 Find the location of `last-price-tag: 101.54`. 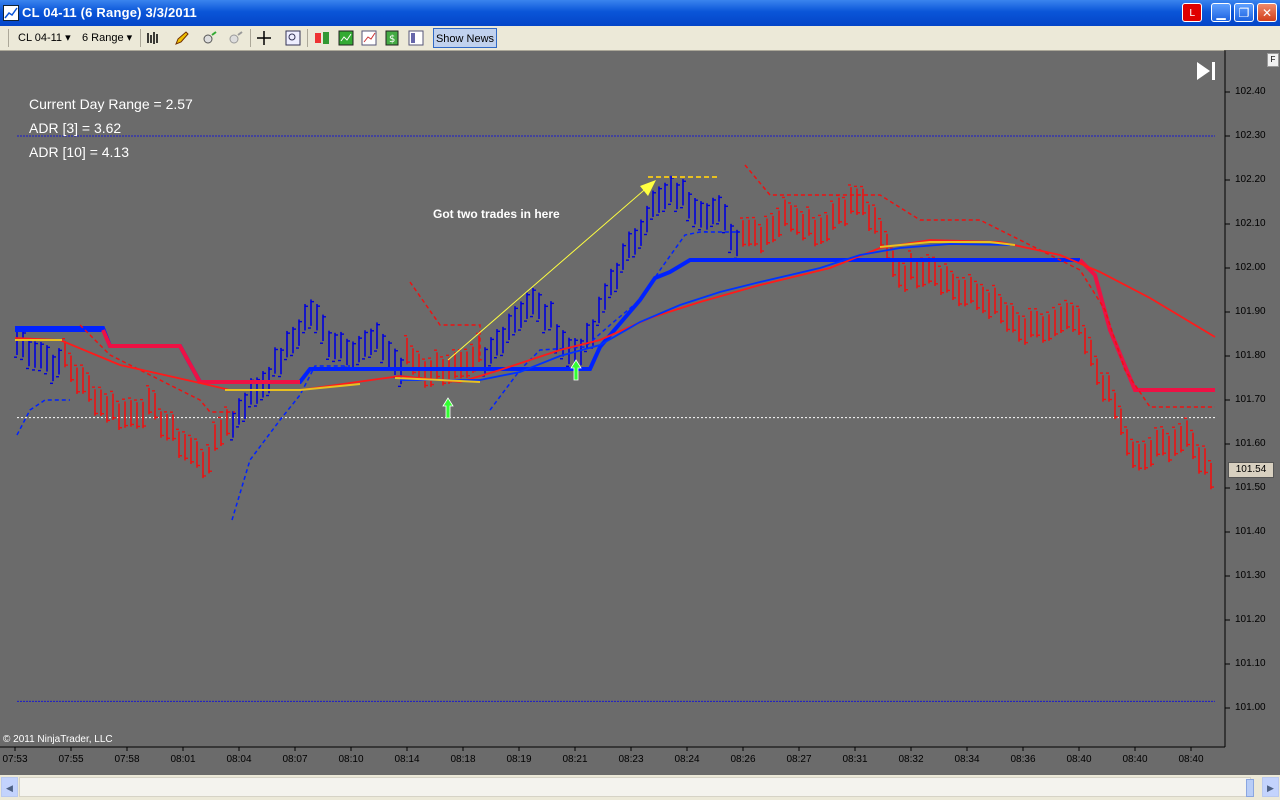

last-price-tag: 101.54 is located at coordinates (1251, 470).